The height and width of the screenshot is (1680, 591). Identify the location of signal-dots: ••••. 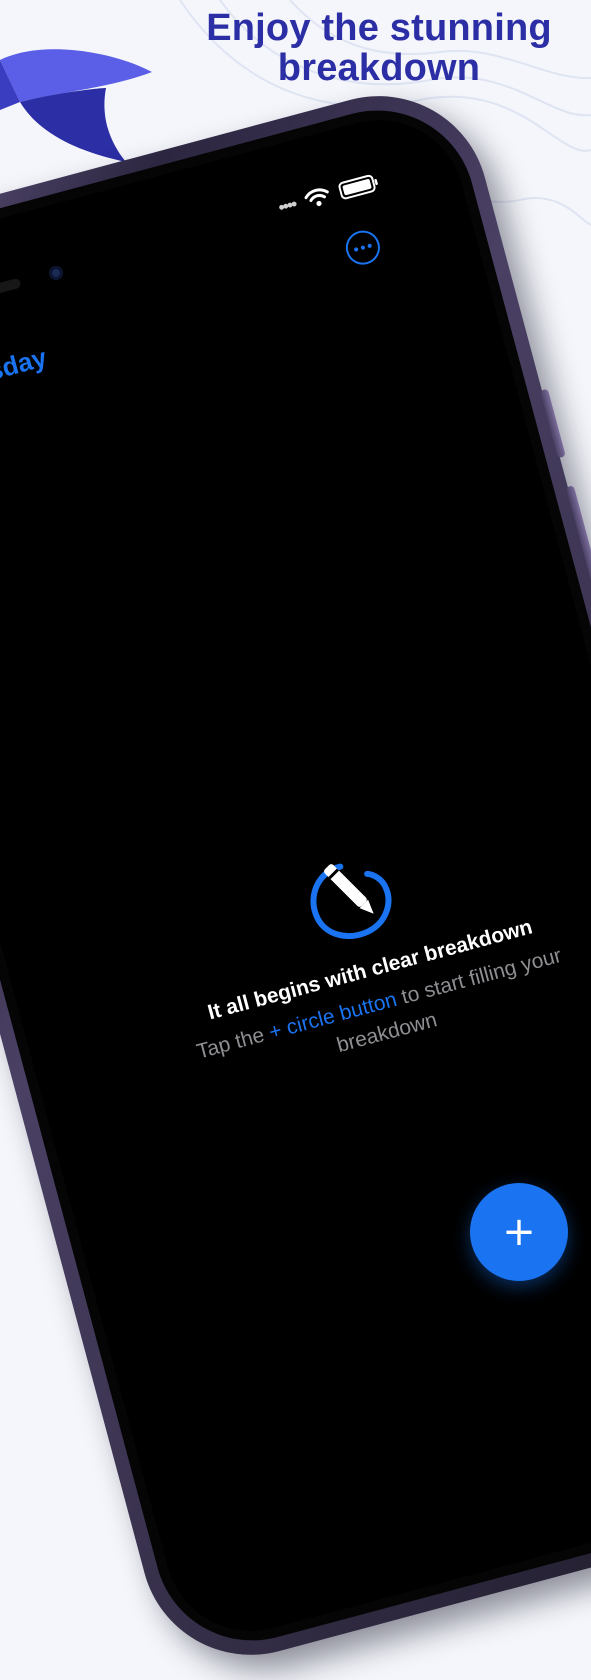
(286, 205).